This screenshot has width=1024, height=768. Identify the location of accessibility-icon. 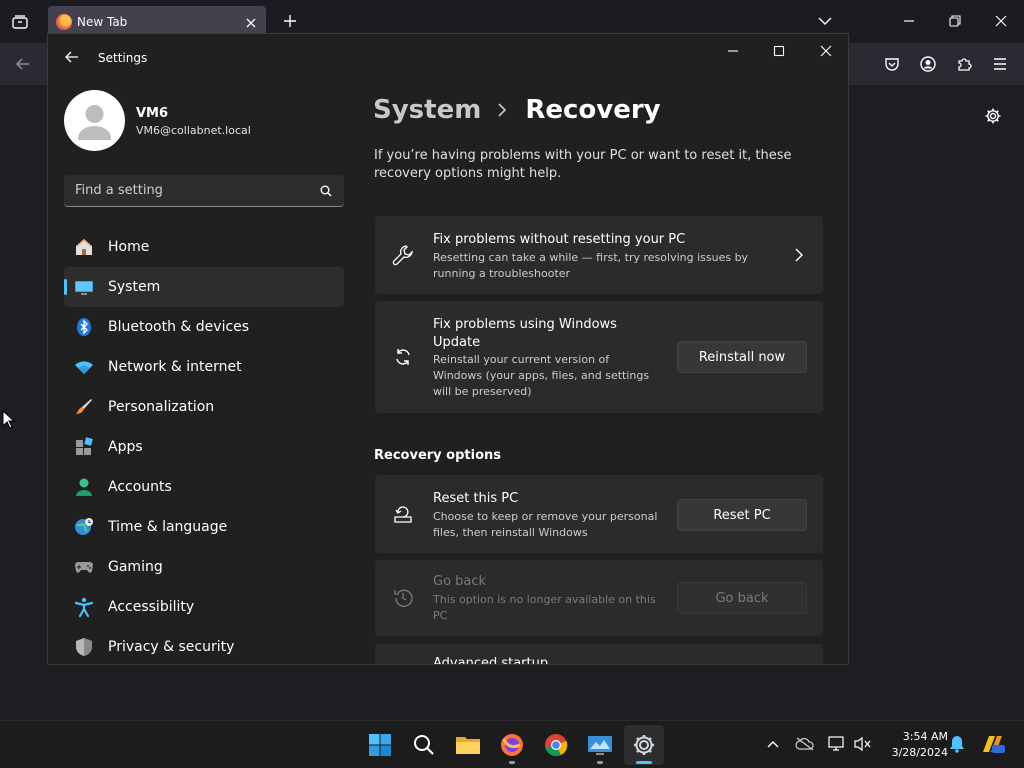
(84, 607).